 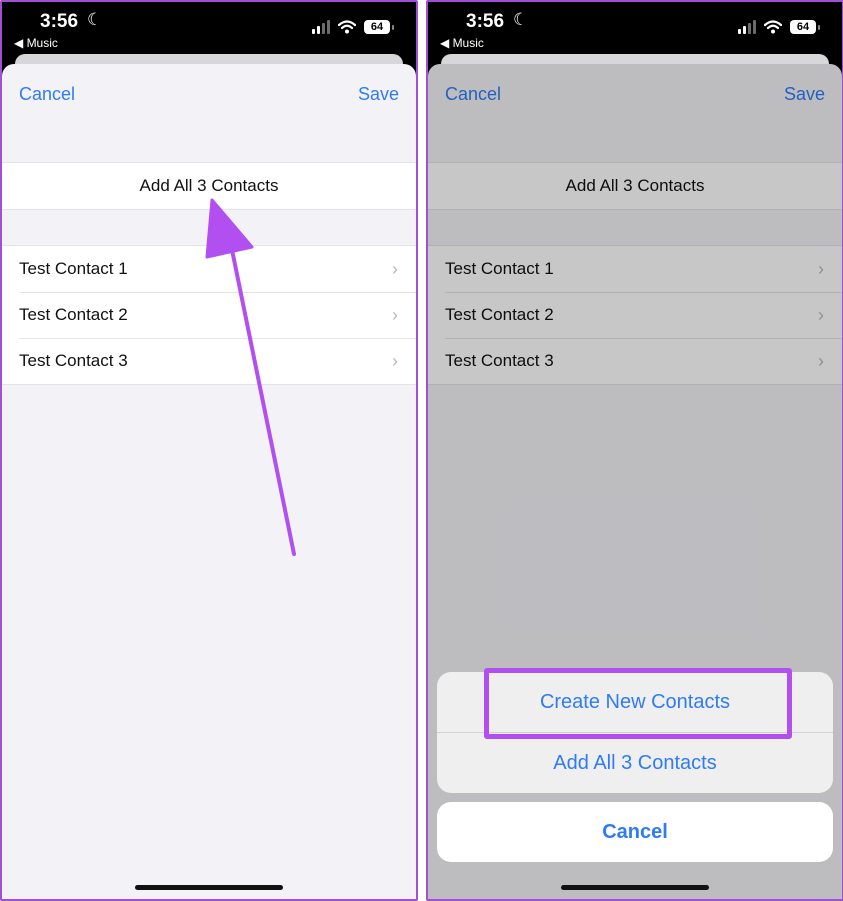 What do you see at coordinates (819, 27) in the screenshot?
I see `battery-tip` at bounding box center [819, 27].